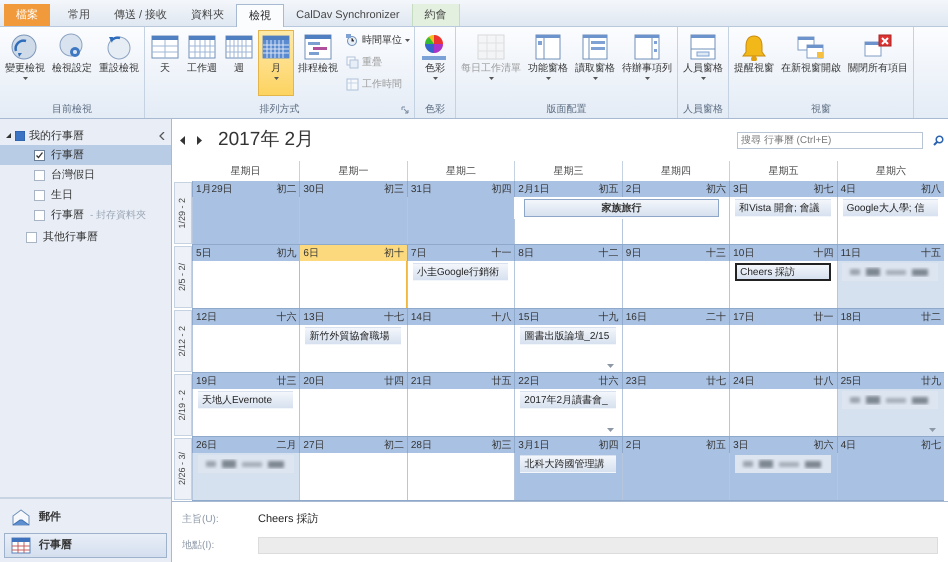 This screenshot has height=562, width=948. What do you see at coordinates (754, 63) in the screenshot?
I see `ribbon-button: 提醒視窗` at bounding box center [754, 63].